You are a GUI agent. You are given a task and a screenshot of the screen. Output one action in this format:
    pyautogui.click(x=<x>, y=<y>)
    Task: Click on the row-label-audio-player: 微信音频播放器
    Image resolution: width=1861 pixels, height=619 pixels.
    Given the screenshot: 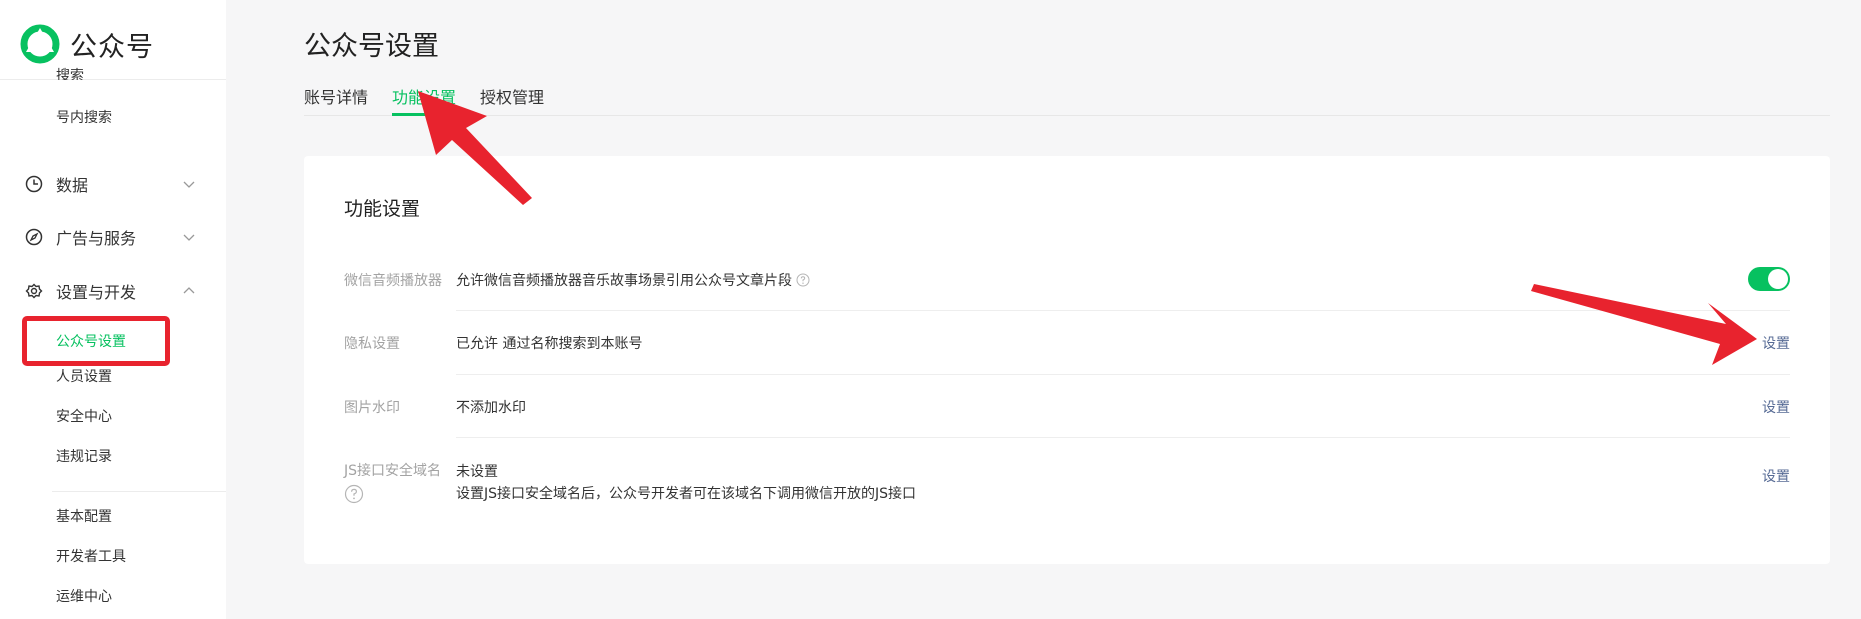 What is the action you would take?
    pyautogui.click(x=393, y=281)
    